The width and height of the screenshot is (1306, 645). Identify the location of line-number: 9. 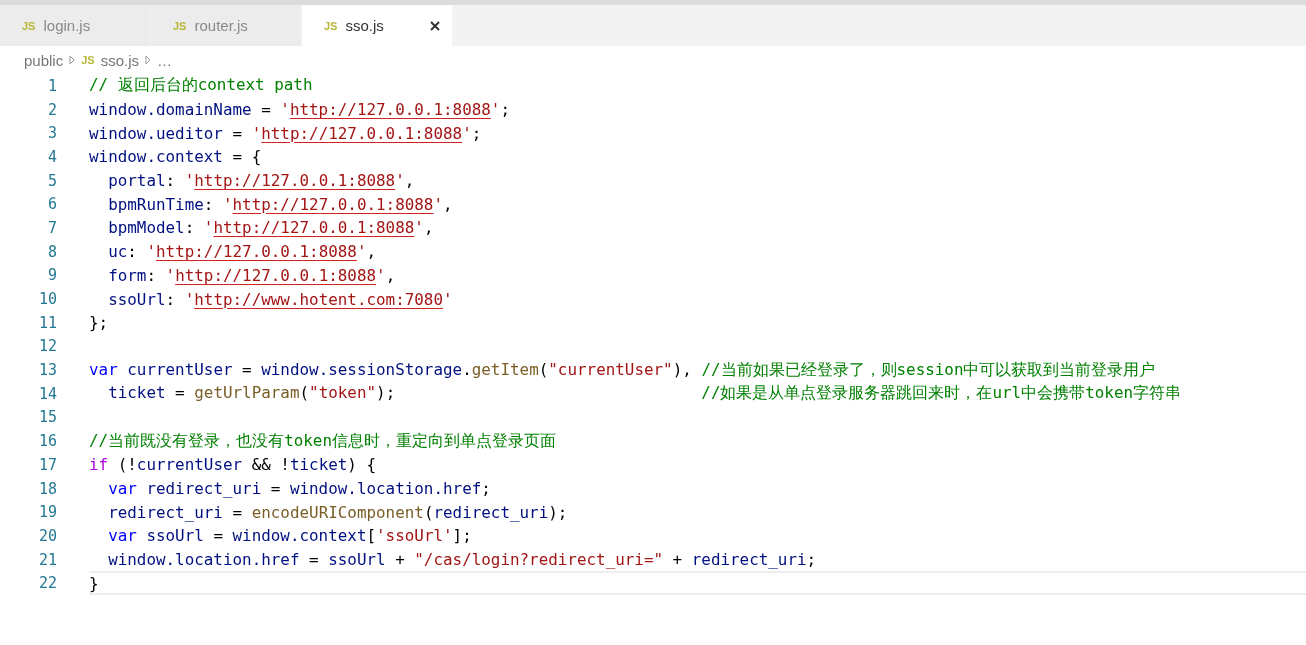
(51, 275).